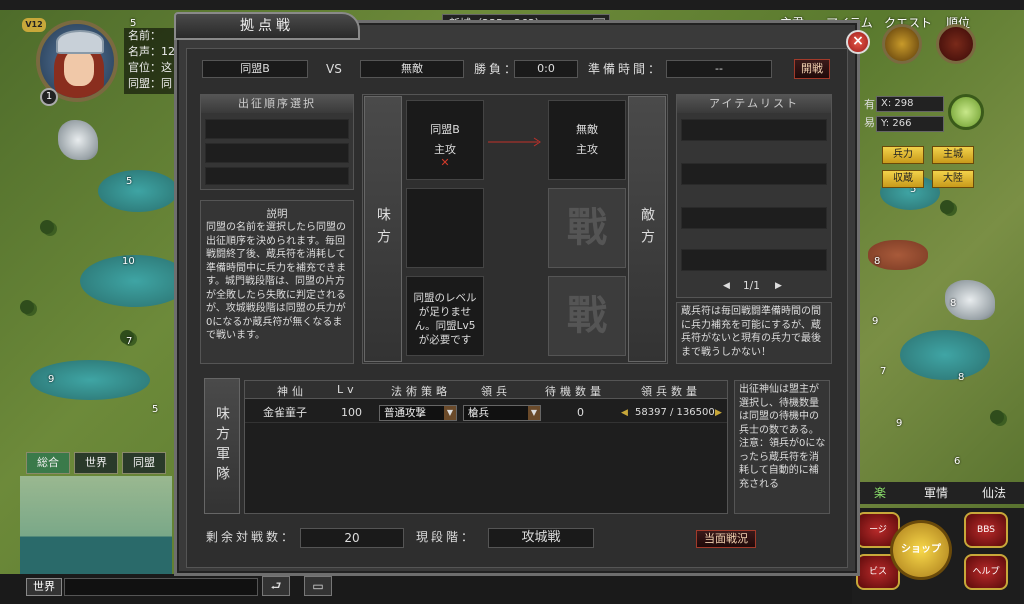  I want to click on tab-entertain: 楽, so click(880, 493).